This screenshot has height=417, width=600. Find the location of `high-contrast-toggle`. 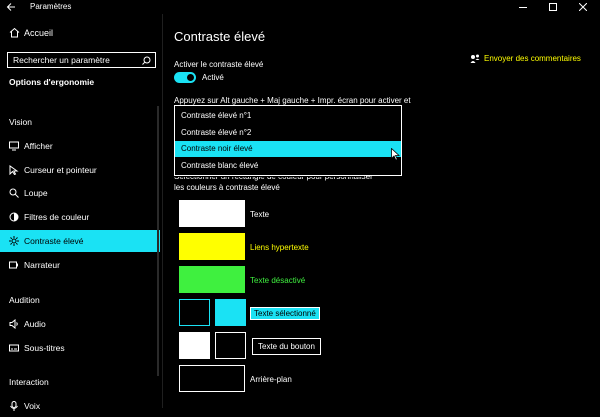

high-contrast-toggle is located at coordinates (185, 77).